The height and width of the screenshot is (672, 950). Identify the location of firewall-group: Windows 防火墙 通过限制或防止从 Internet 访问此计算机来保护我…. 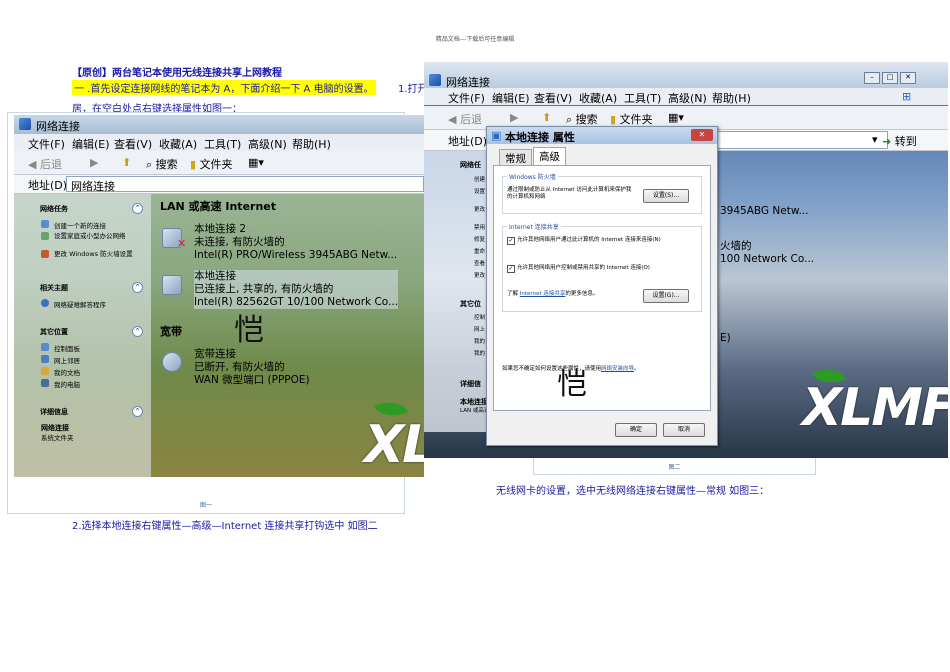
(602, 193).